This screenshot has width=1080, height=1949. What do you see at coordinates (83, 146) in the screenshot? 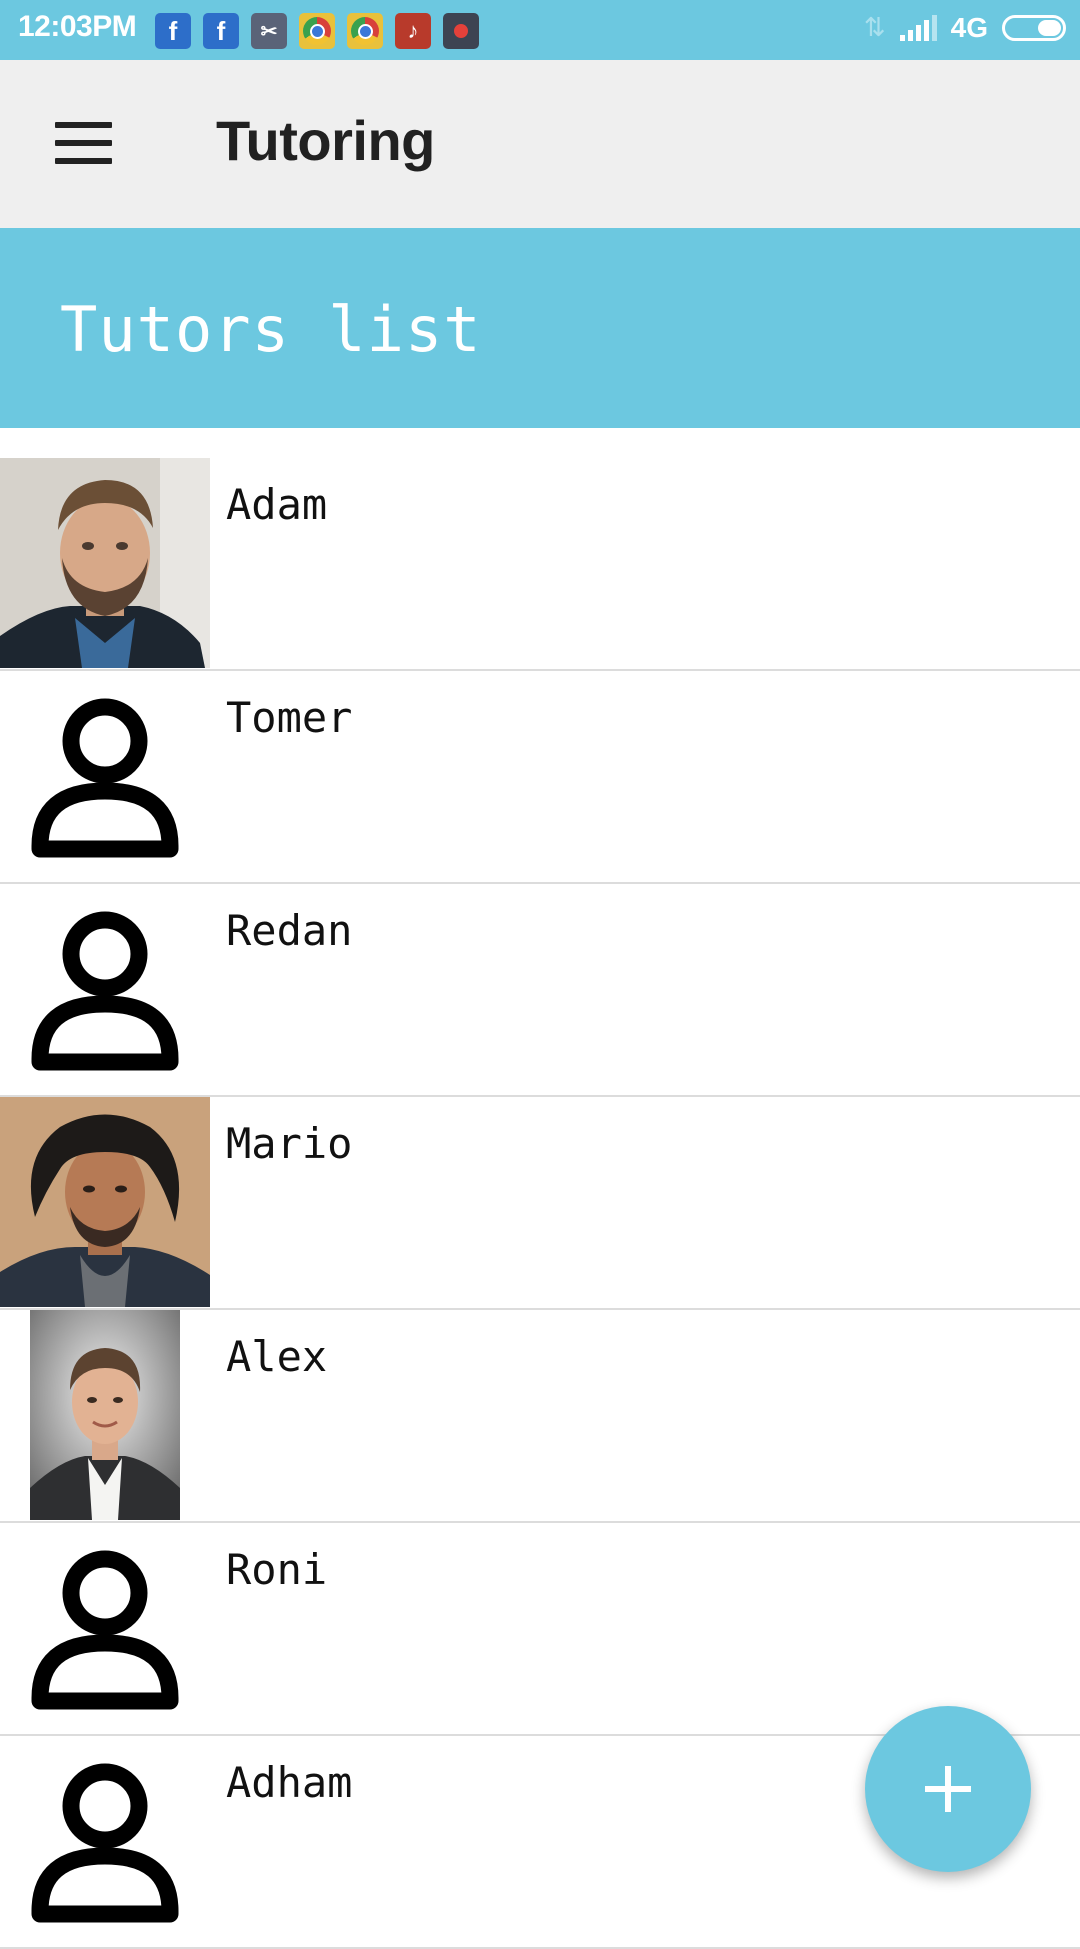
I see `menu-button` at bounding box center [83, 146].